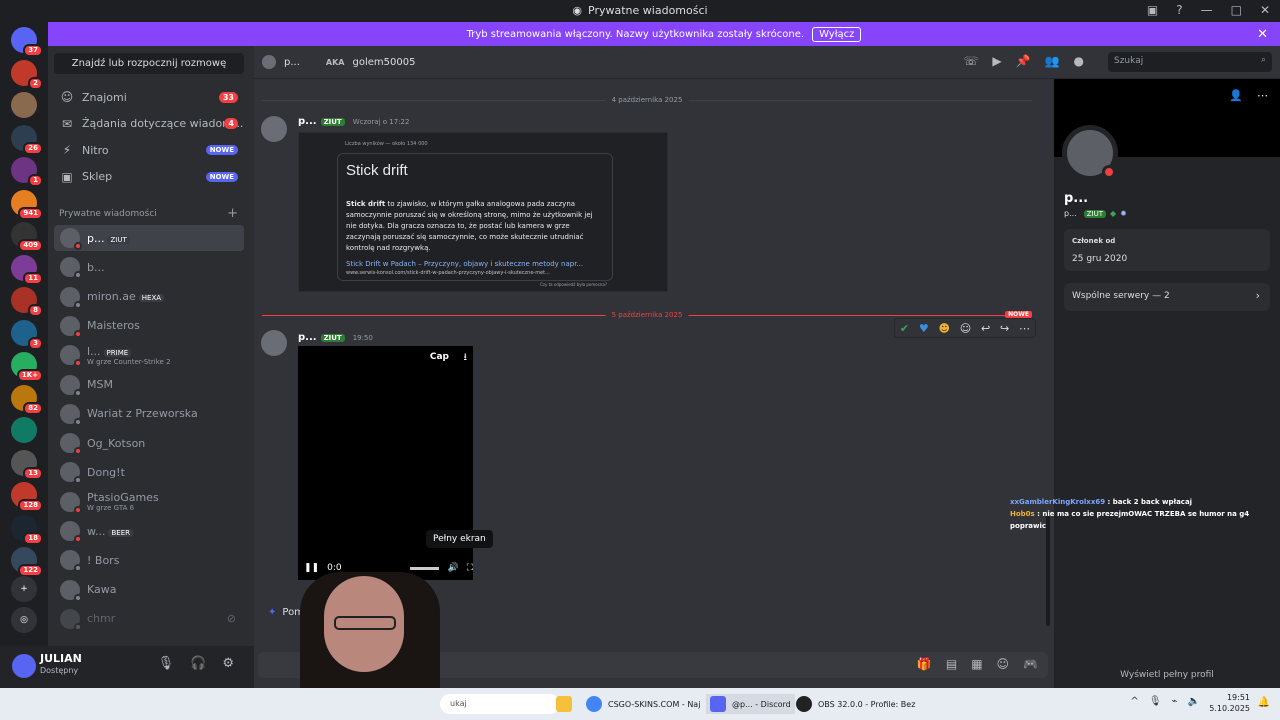 The image size is (1280, 720). What do you see at coordinates (149, 63) in the screenshot?
I see `find-conversation-button: Znajdź lub rozpocznij rozmowę` at bounding box center [149, 63].